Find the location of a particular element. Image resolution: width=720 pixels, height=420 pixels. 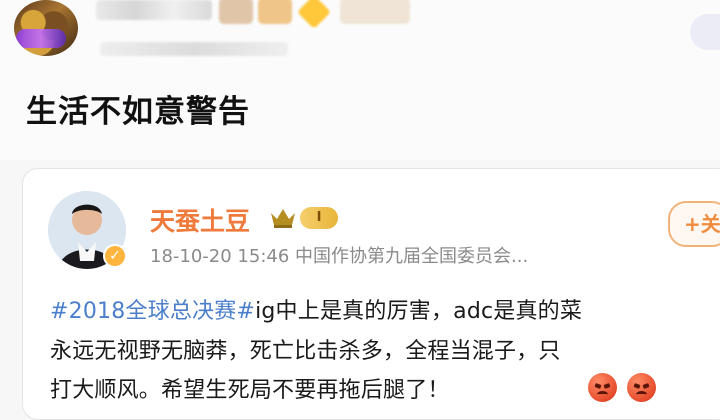

level-badge: I is located at coordinates (319, 218).